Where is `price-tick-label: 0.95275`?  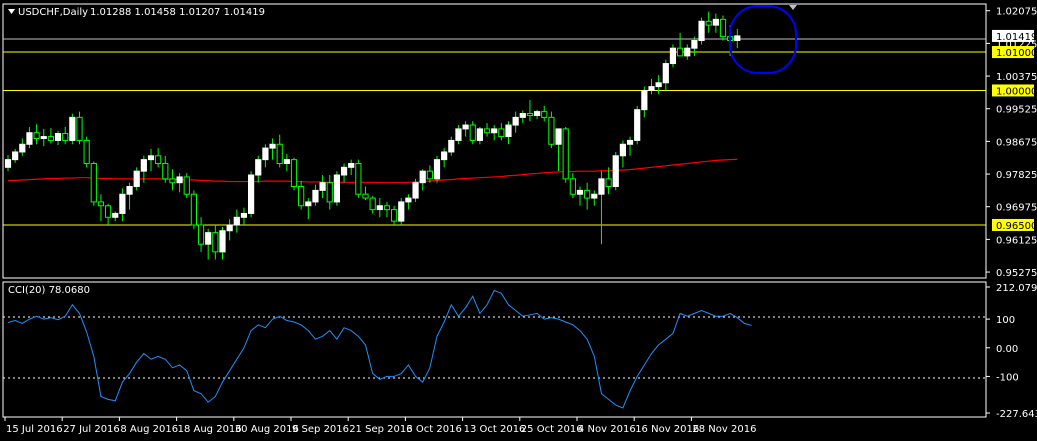 price-tick-label: 0.95275 is located at coordinates (1016, 273).